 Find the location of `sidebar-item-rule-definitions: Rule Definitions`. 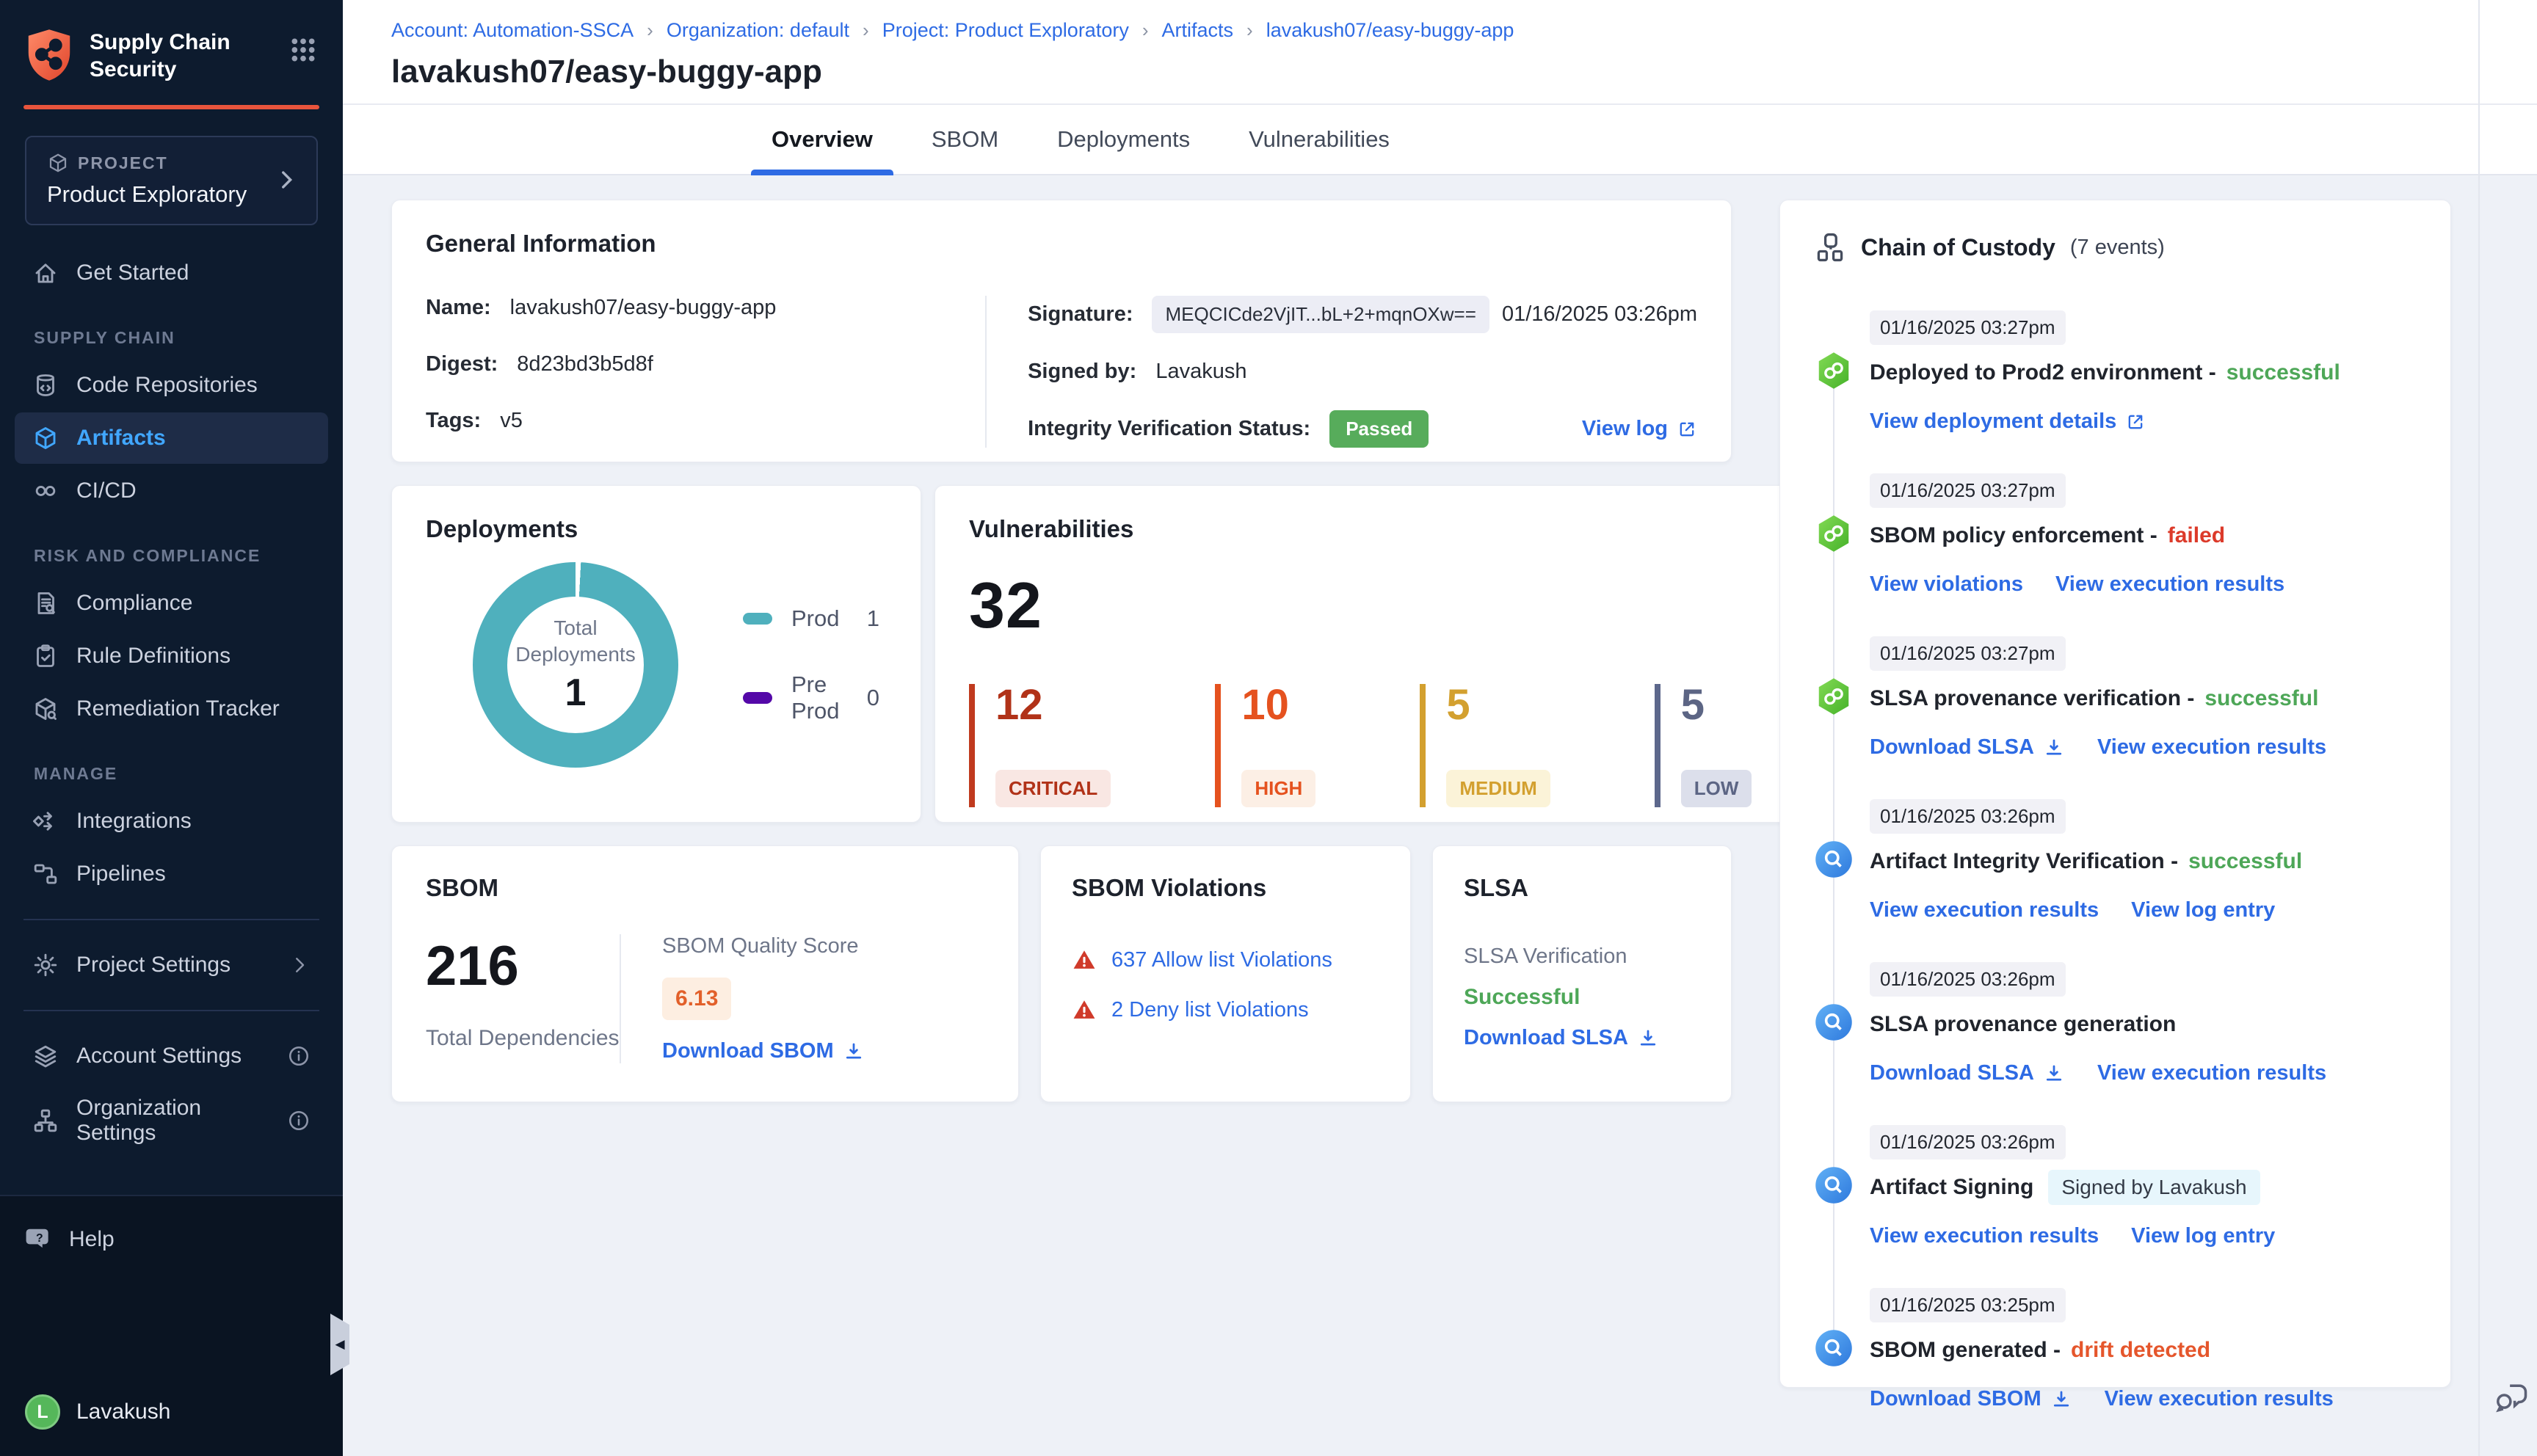

sidebar-item-rule-definitions: Rule Definitions is located at coordinates (171, 656).